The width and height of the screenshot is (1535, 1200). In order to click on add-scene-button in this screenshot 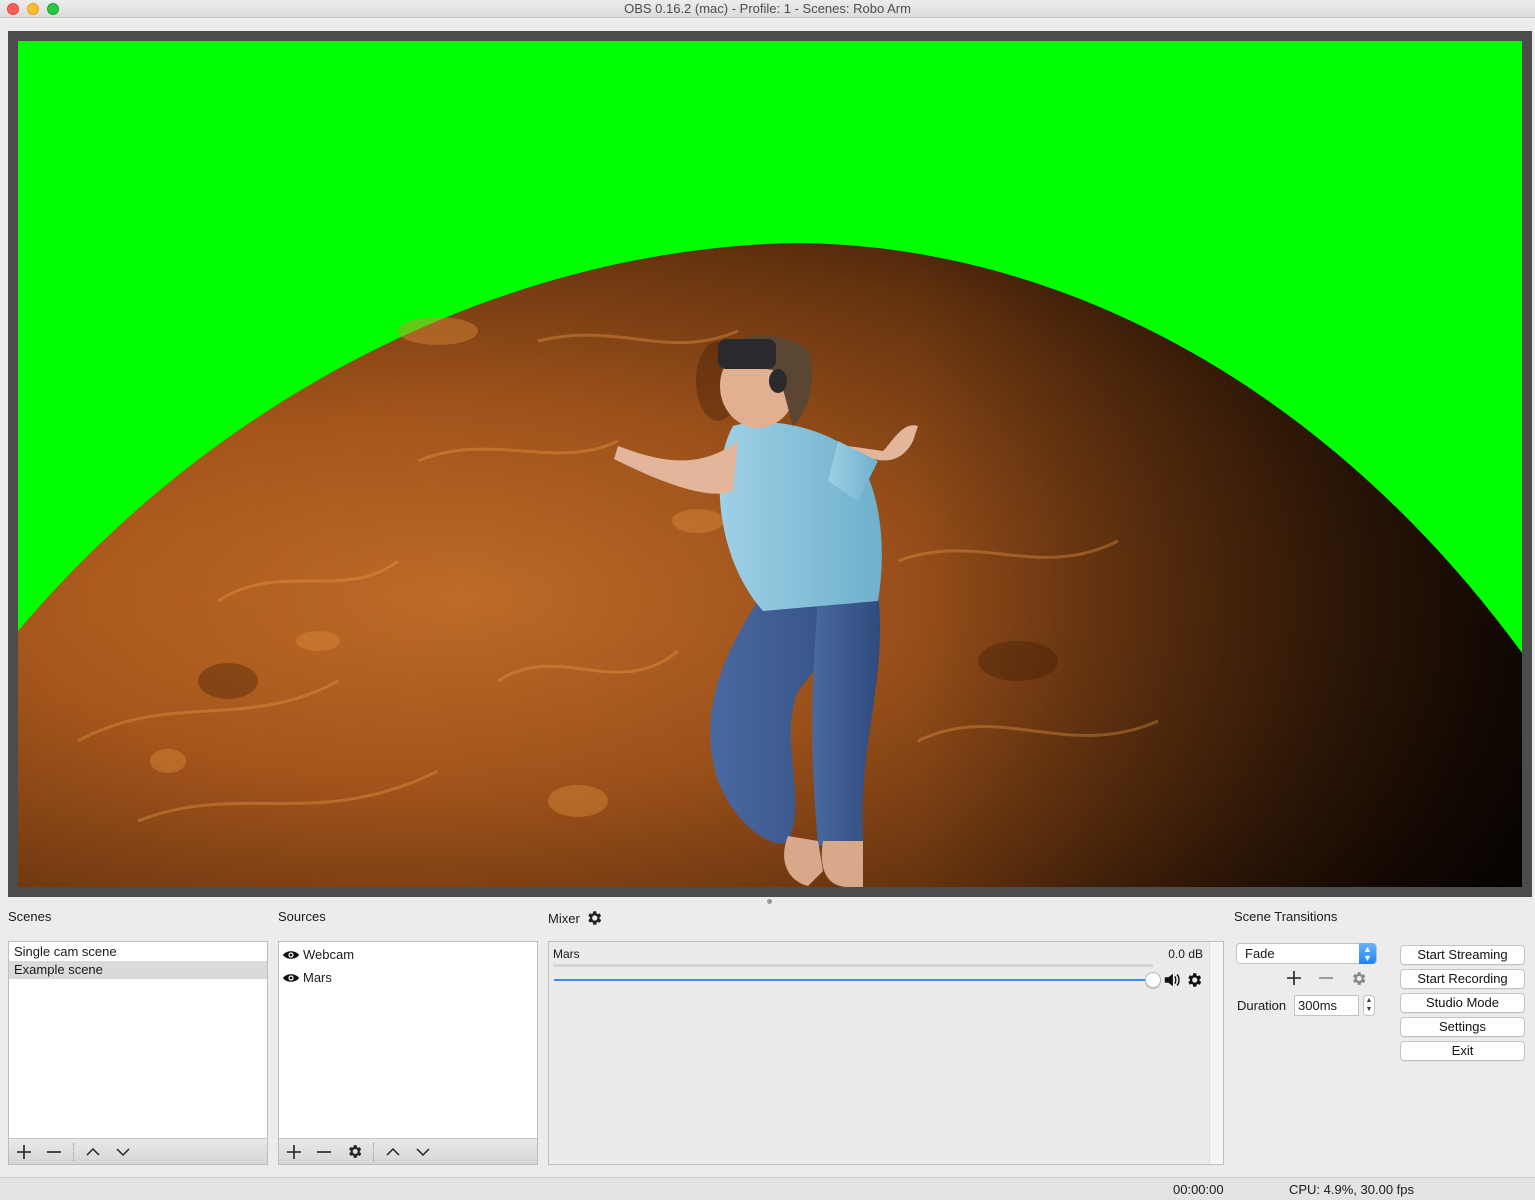, I will do `click(24, 1152)`.